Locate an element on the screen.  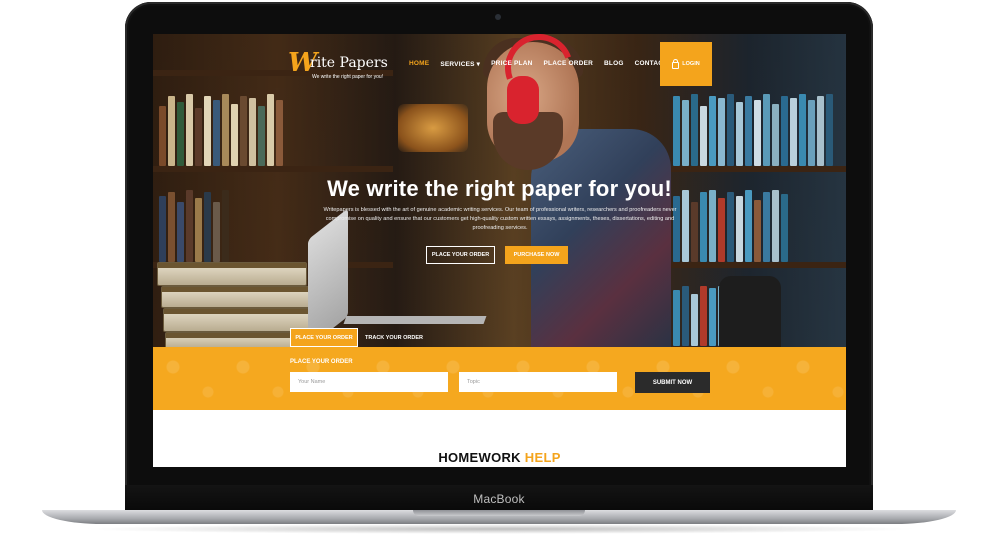
nav-home: HOME is located at coordinates (419, 64).